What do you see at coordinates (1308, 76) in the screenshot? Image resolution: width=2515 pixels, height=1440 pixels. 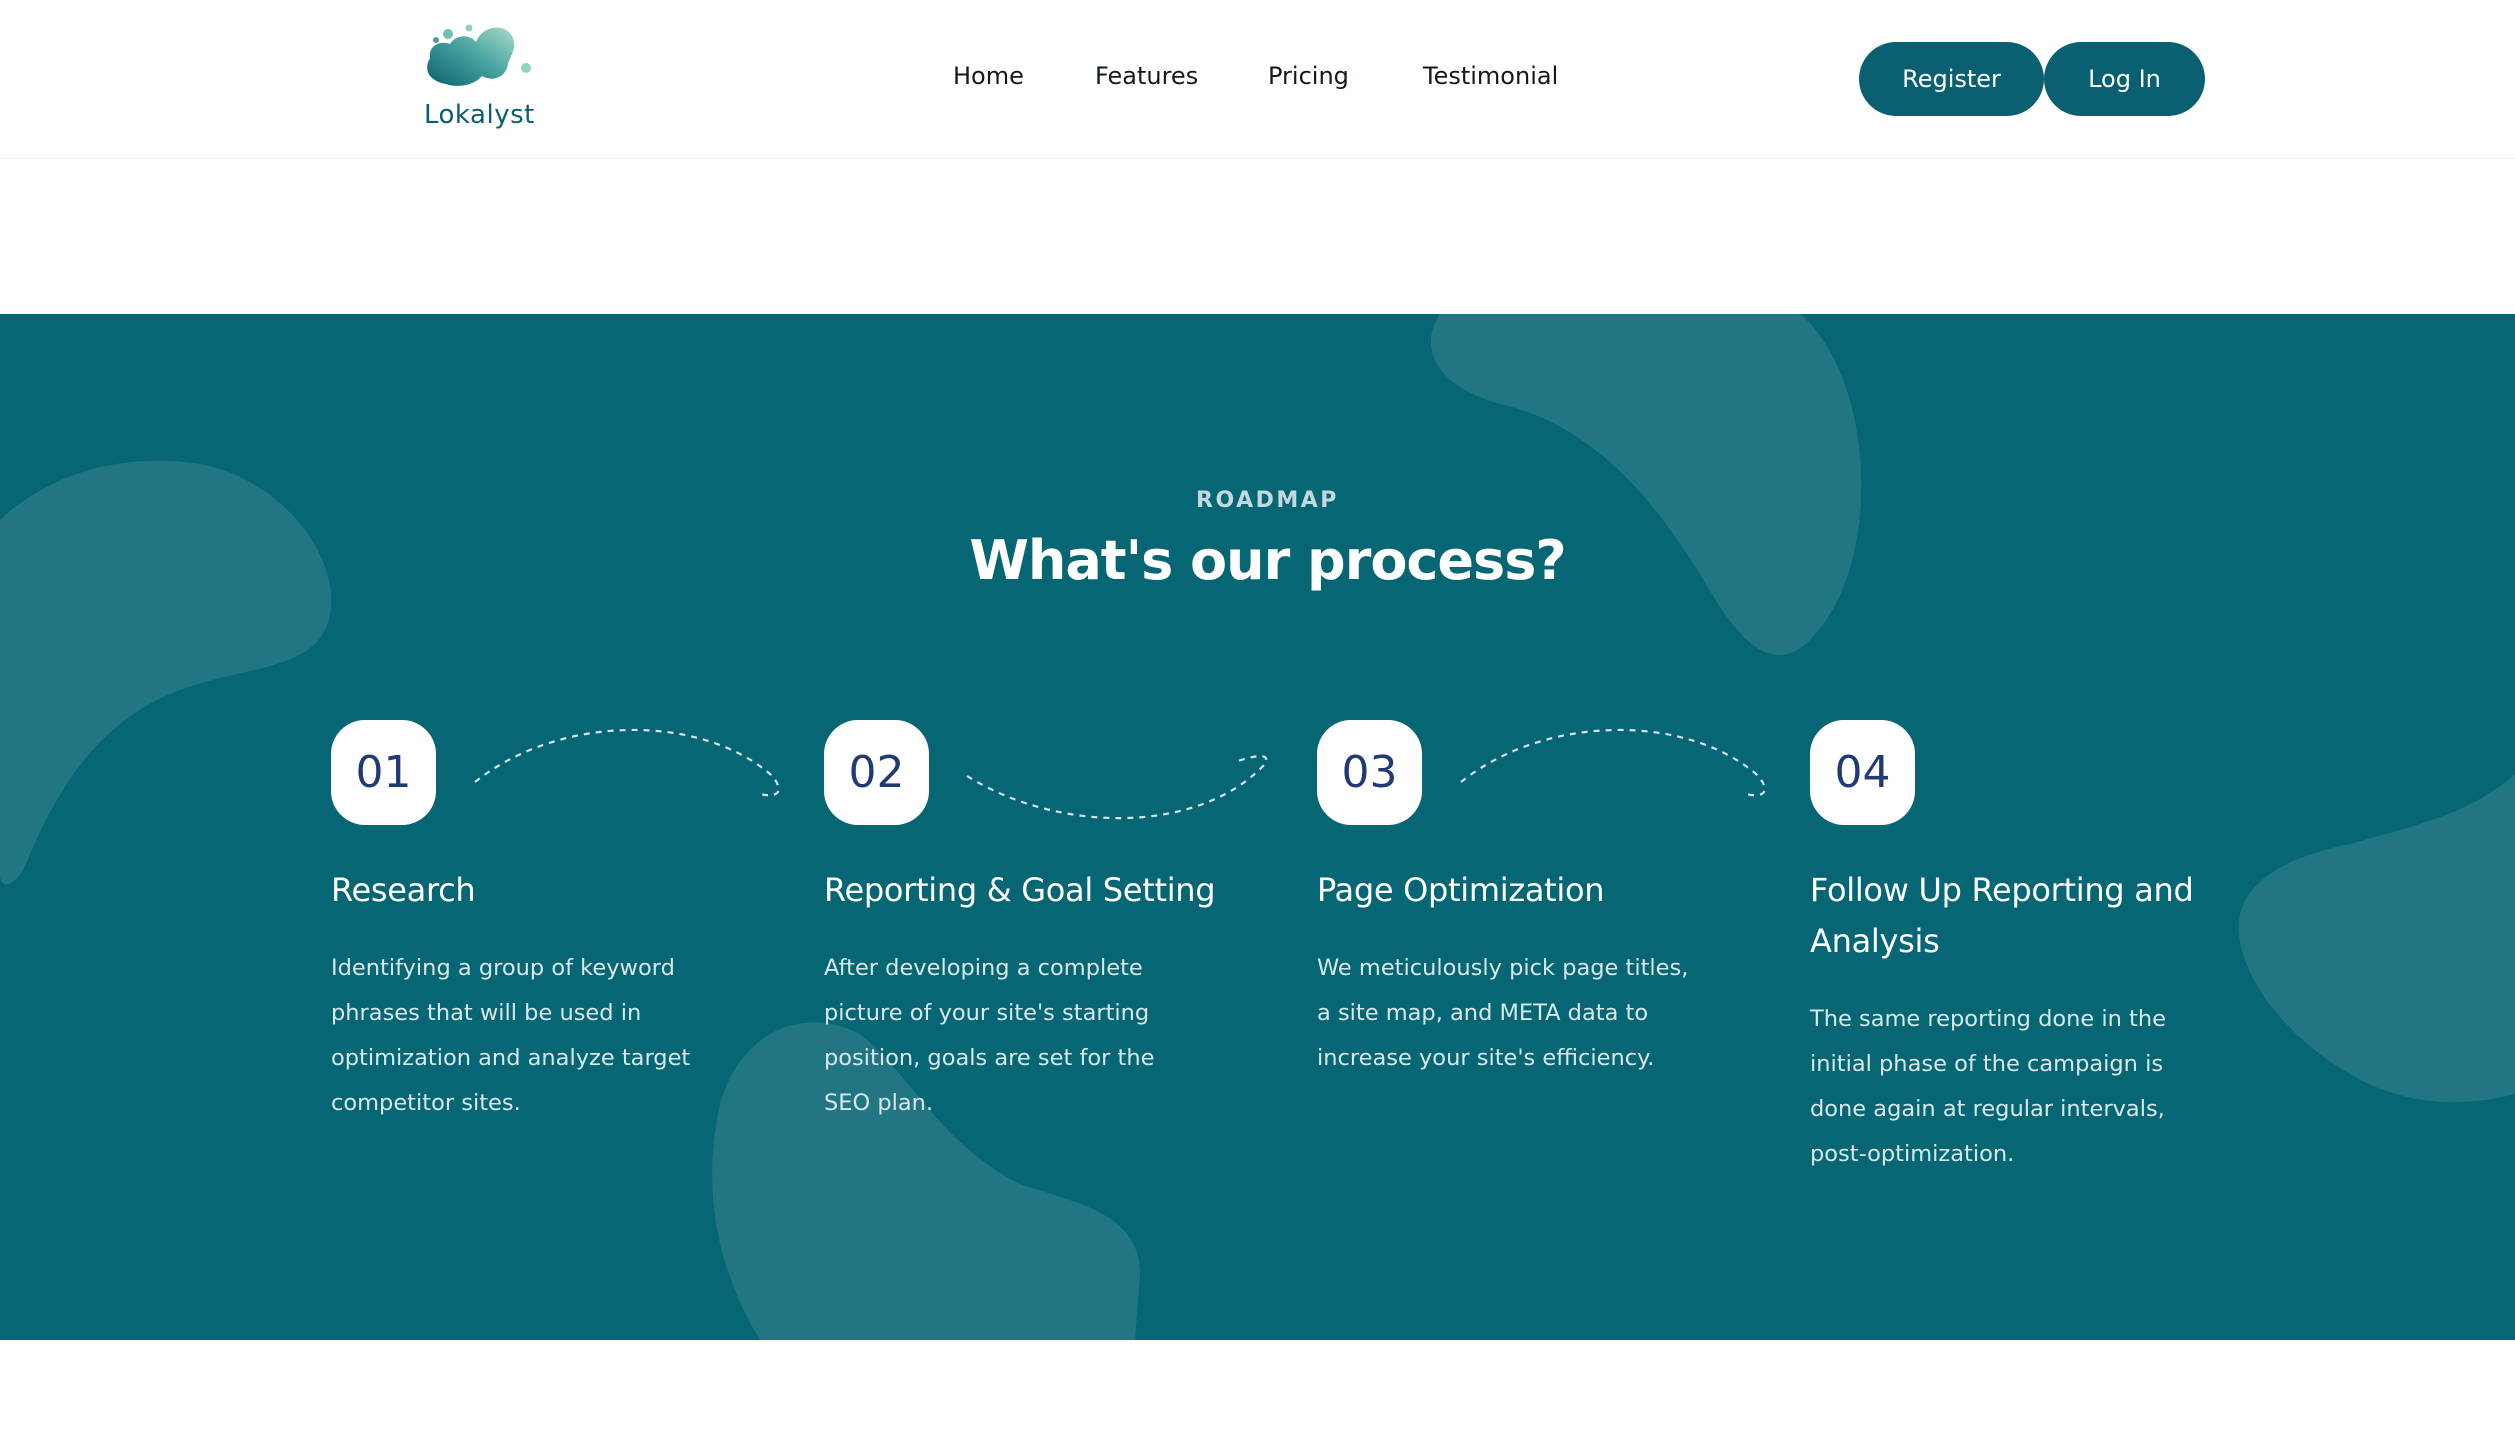 I see `nav-pricing: Pricing` at bounding box center [1308, 76].